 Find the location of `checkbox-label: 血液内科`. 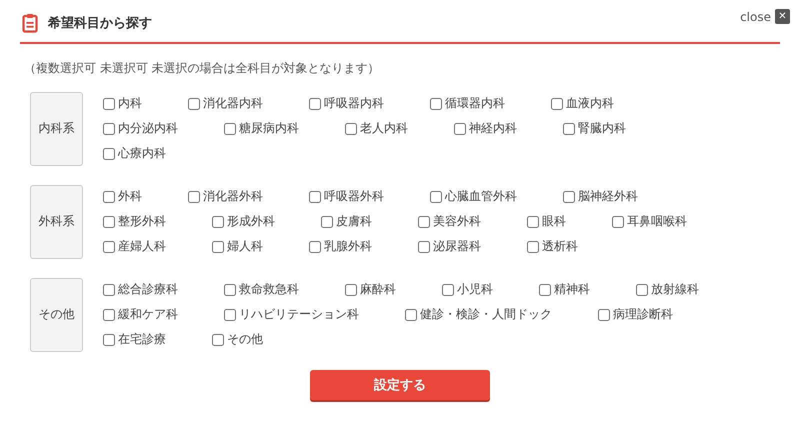

checkbox-label: 血液内科 is located at coordinates (590, 103).